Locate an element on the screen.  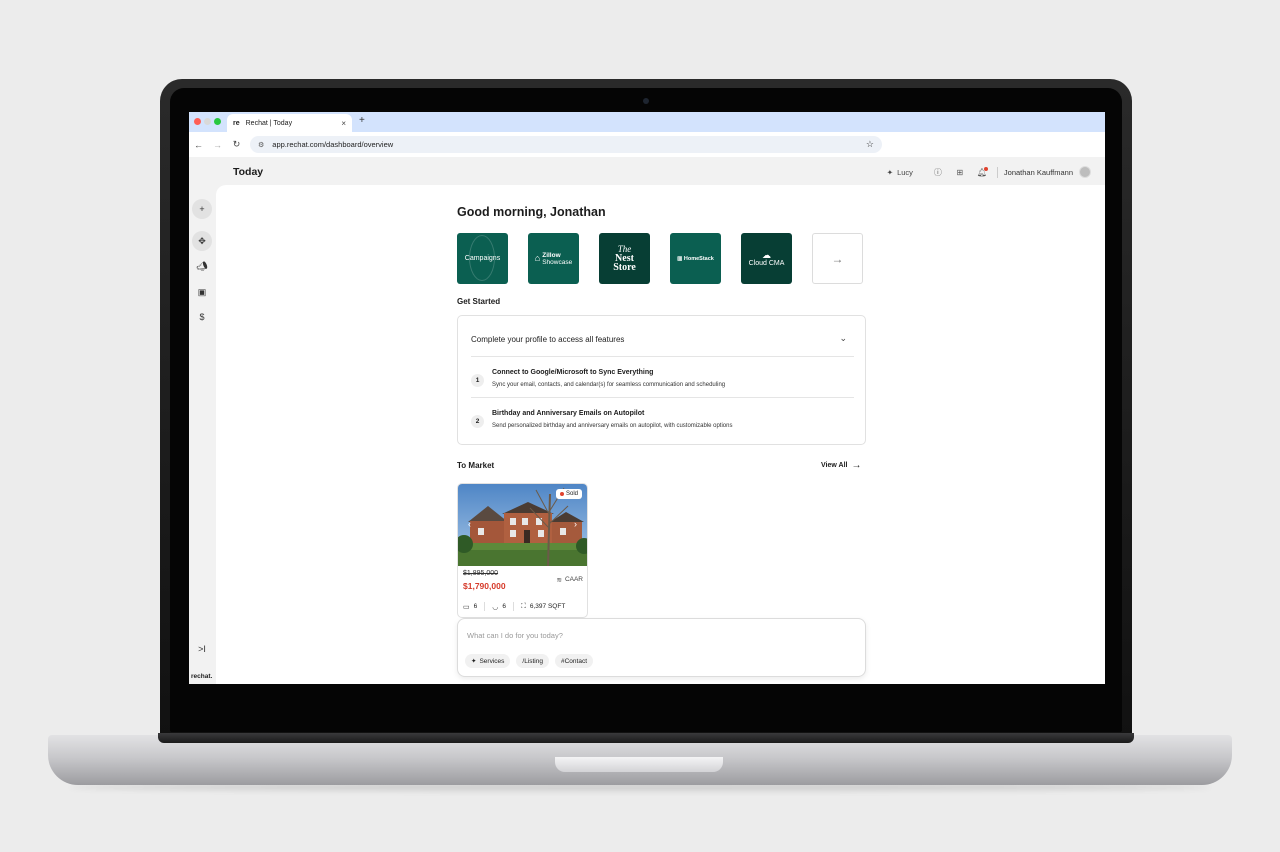
cloud-cma-logo: ☁︎ Cloud CMA is located at coordinates (766, 258).